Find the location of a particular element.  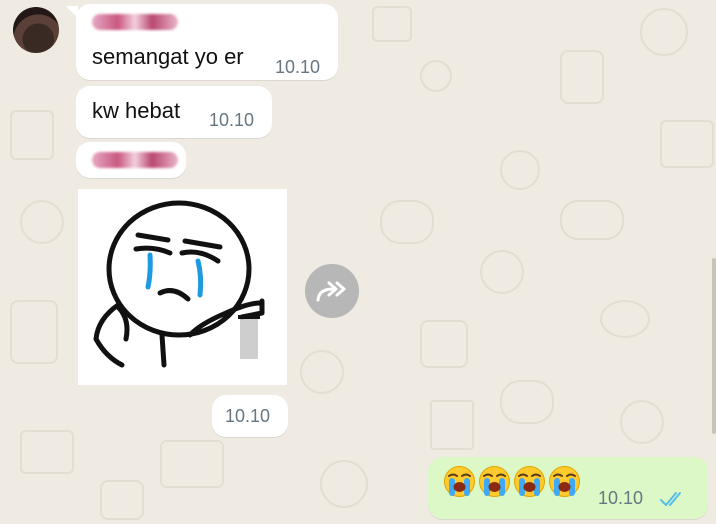

incoming-message-bubble: kw hebat 10.10 is located at coordinates (174, 112).